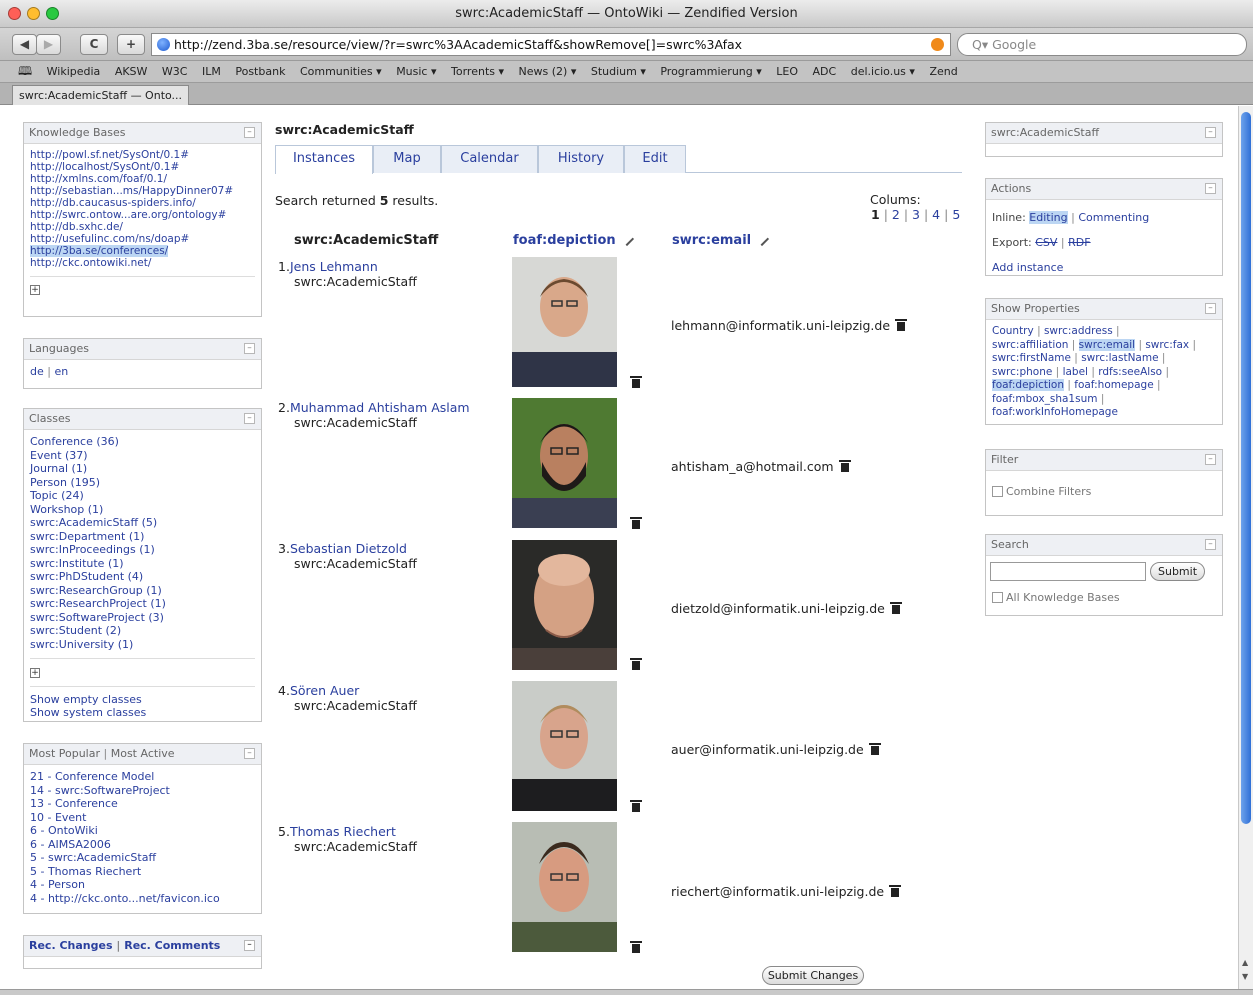 This screenshot has height=995, width=1253. What do you see at coordinates (90, 263) in the screenshot?
I see `kb-item: http://ckc.ontowiki.net/` at bounding box center [90, 263].